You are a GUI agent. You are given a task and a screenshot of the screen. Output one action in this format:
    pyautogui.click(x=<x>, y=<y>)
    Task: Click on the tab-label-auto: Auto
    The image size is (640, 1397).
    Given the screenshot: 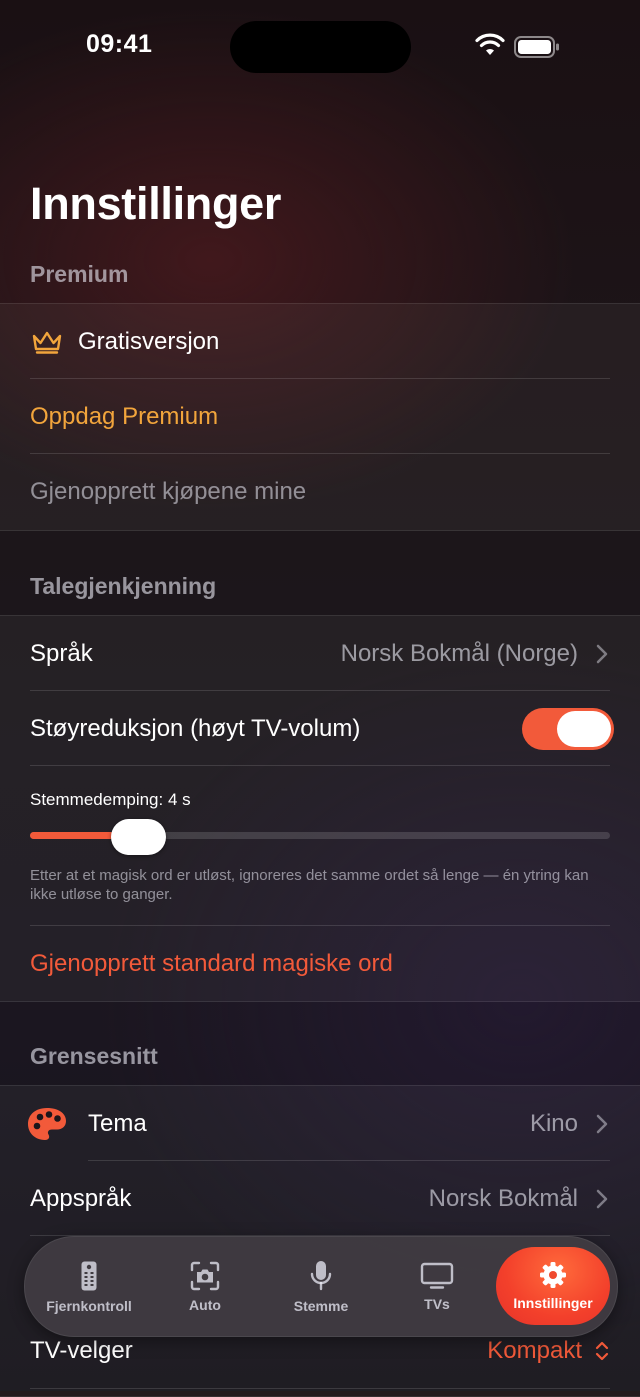 What is the action you would take?
    pyautogui.click(x=205, y=1304)
    